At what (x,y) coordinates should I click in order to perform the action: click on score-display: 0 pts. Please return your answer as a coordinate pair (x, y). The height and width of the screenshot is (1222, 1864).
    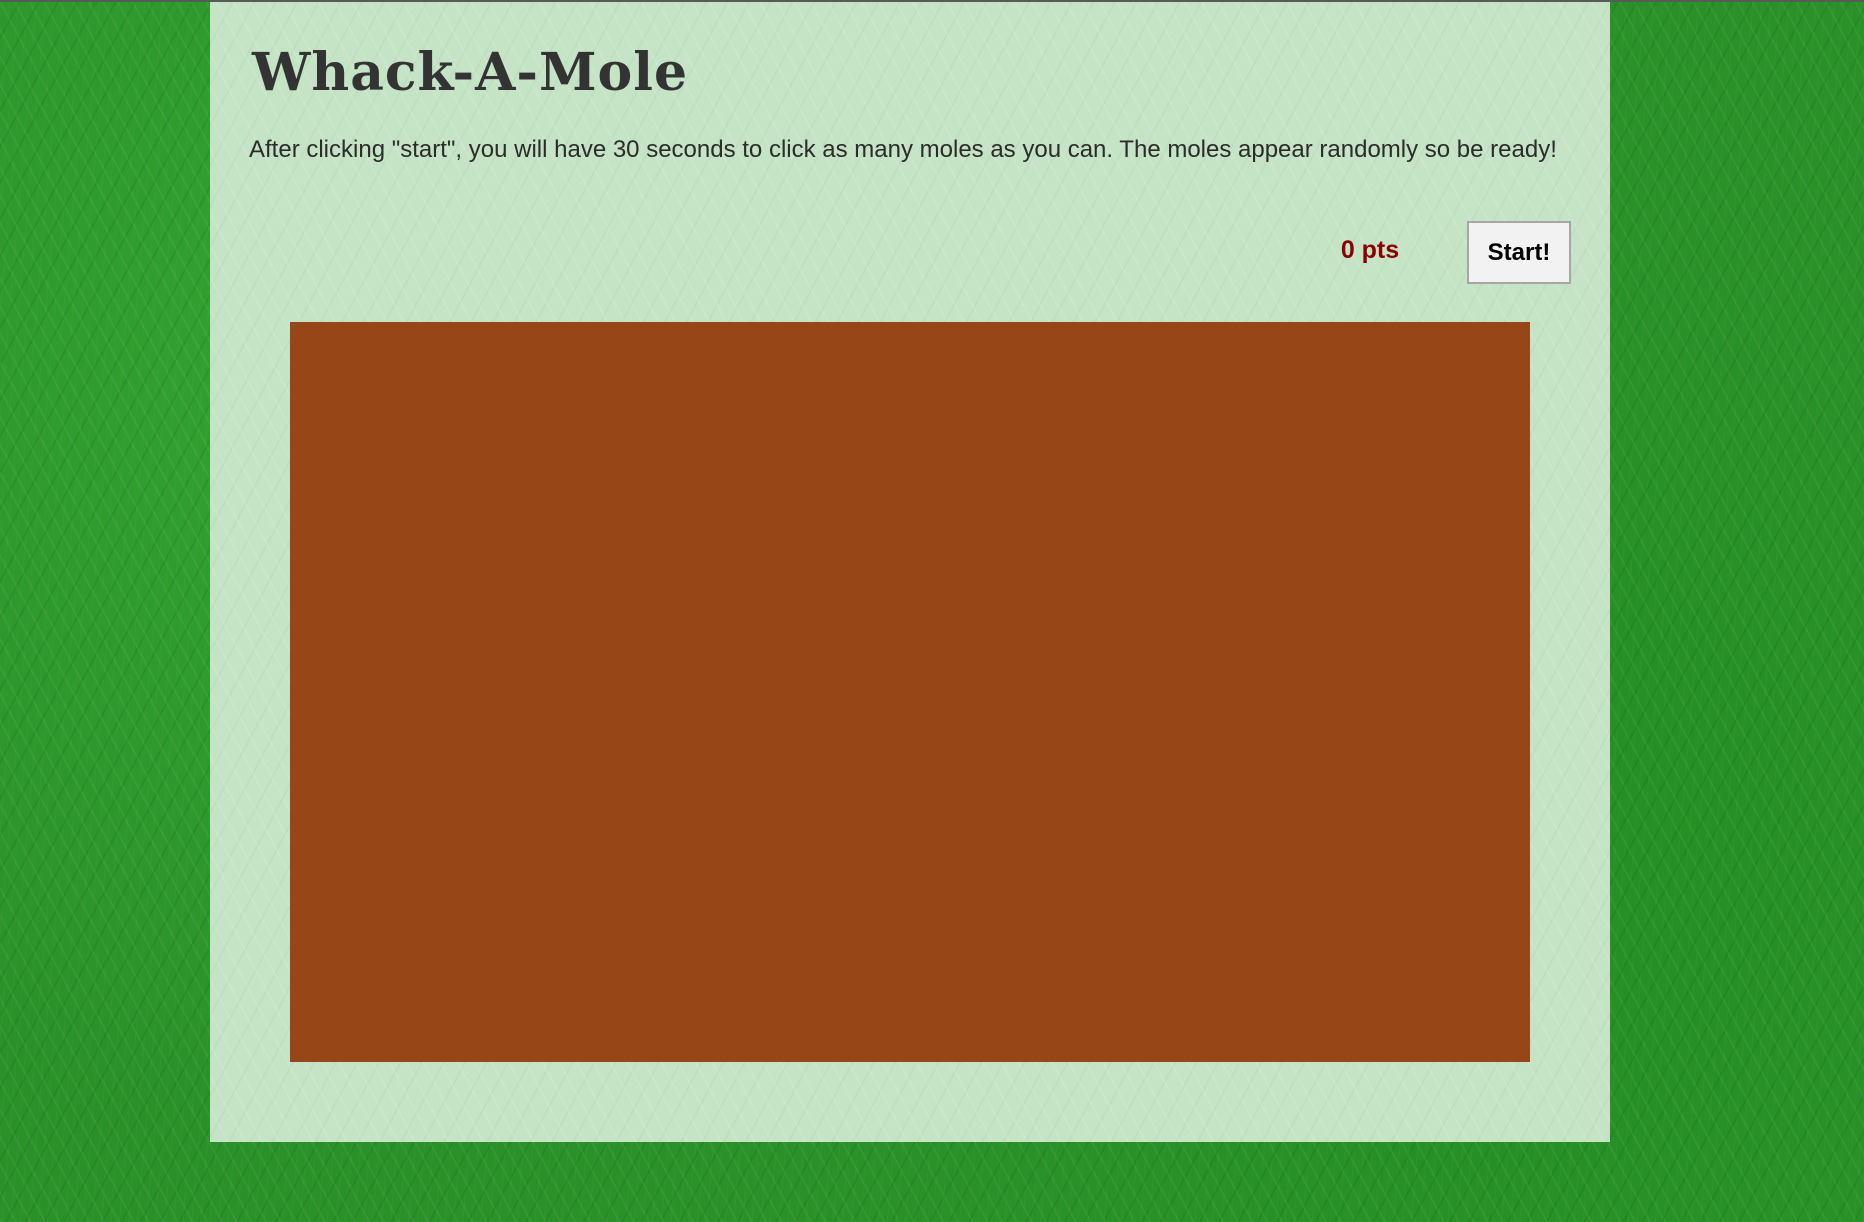
    Looking at the image, I should click on (1370, 250).